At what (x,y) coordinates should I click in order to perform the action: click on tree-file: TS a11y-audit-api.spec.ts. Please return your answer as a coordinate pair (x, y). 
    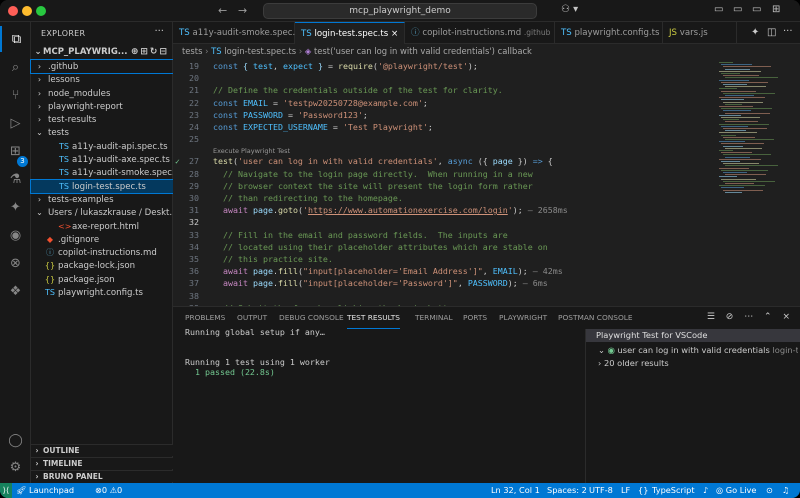
    Looking at the image, I should click on (102, 146).